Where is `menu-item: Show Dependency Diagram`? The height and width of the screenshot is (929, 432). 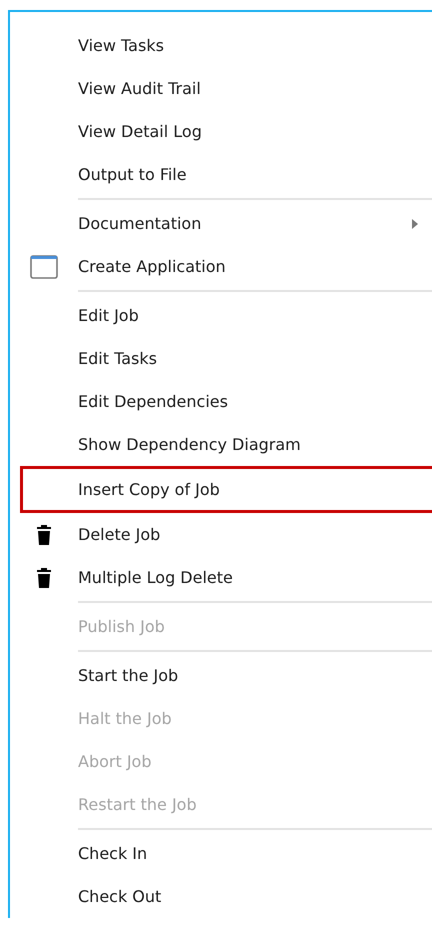
menu-item: Show Dependency Diagram is located at coordinates (221, 444).